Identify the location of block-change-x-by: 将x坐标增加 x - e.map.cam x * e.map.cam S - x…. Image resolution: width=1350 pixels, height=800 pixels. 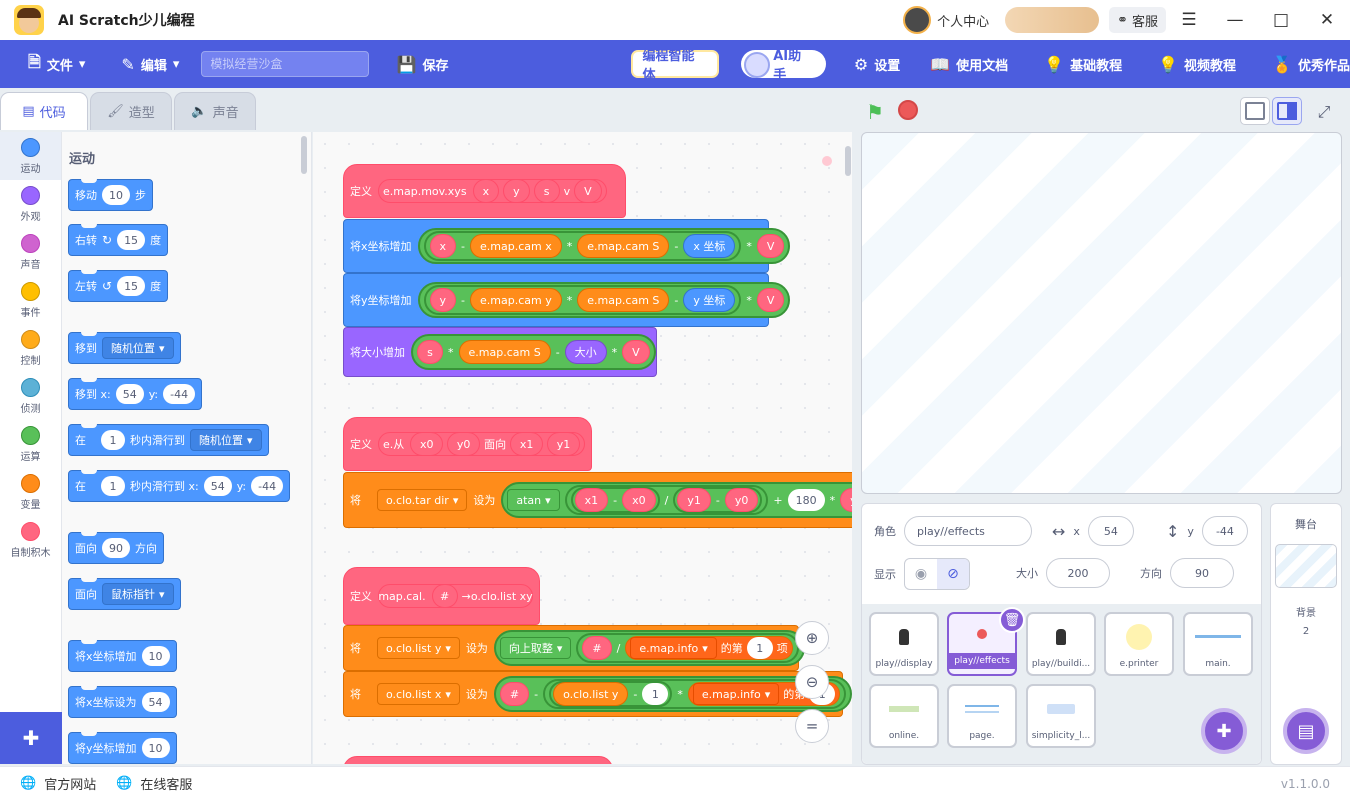
(567, 246).